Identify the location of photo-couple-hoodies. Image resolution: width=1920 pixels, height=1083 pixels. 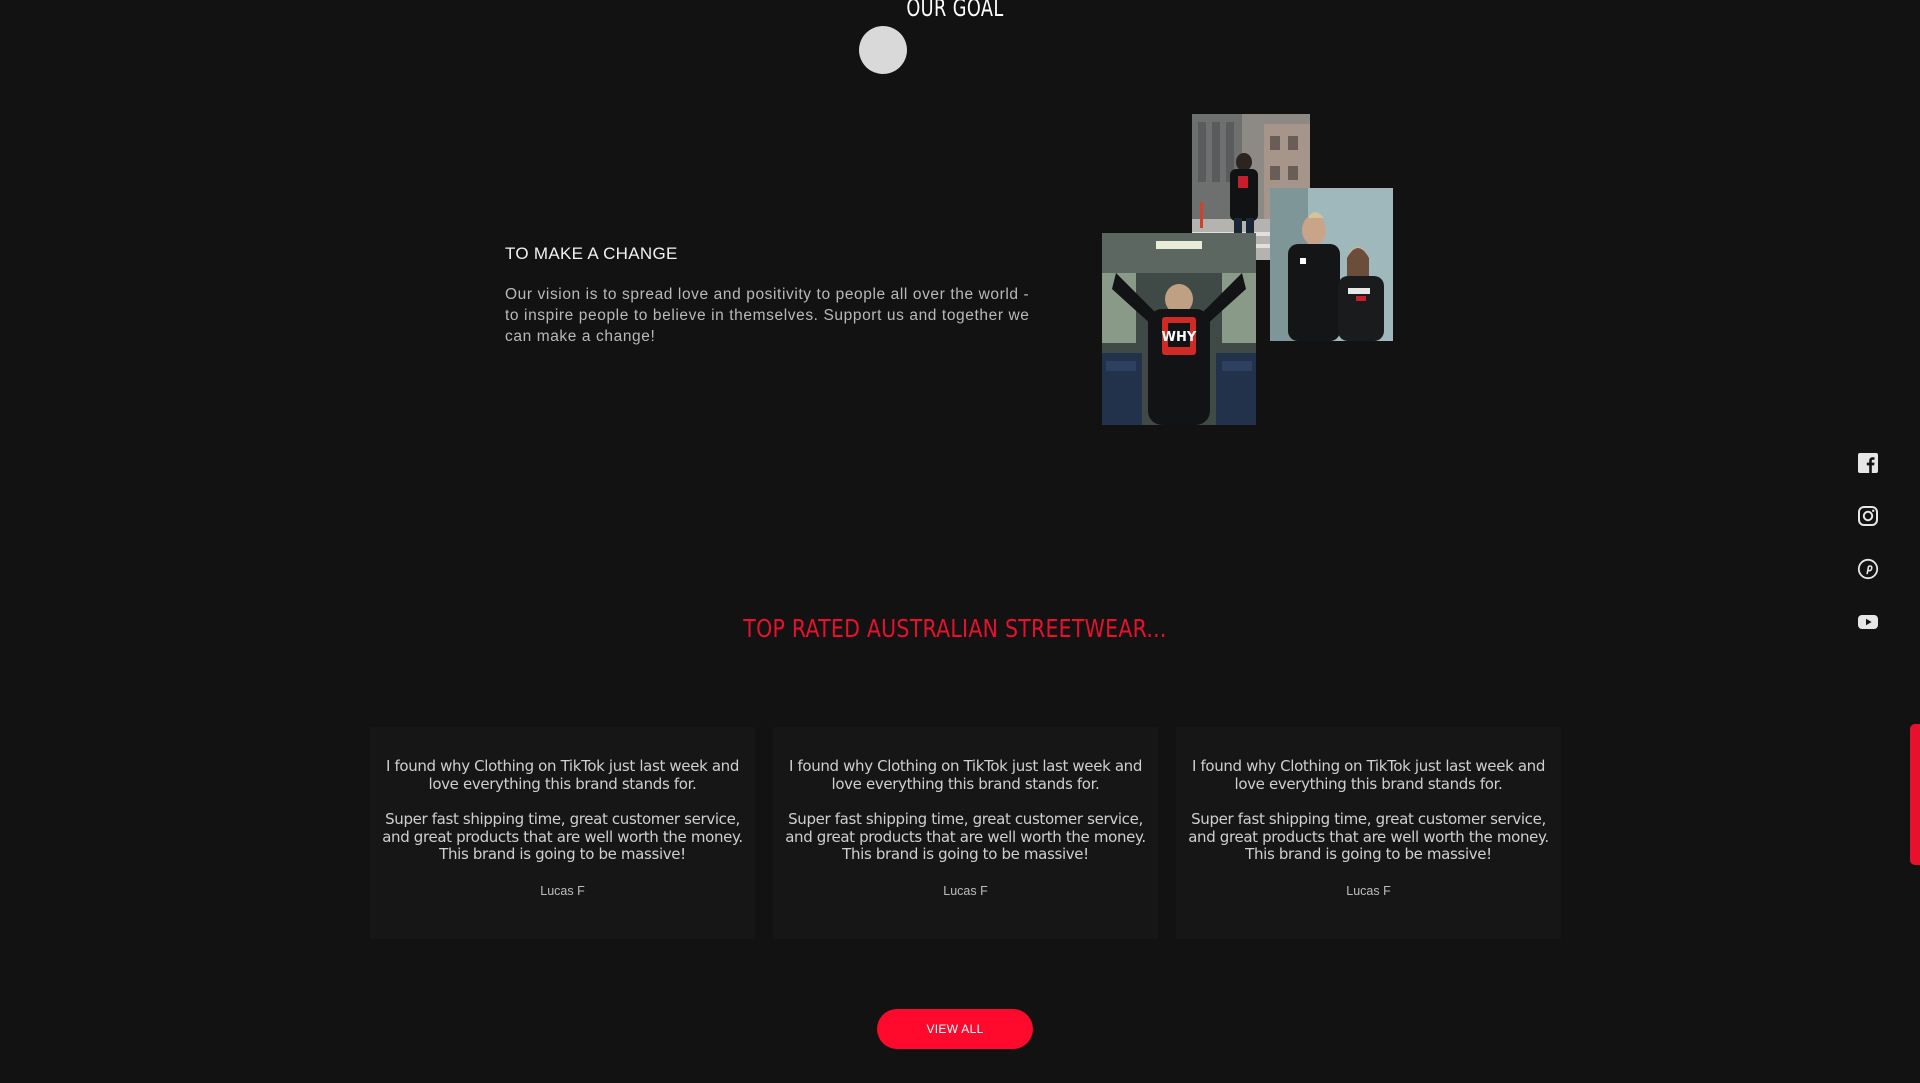
(1331, 264).